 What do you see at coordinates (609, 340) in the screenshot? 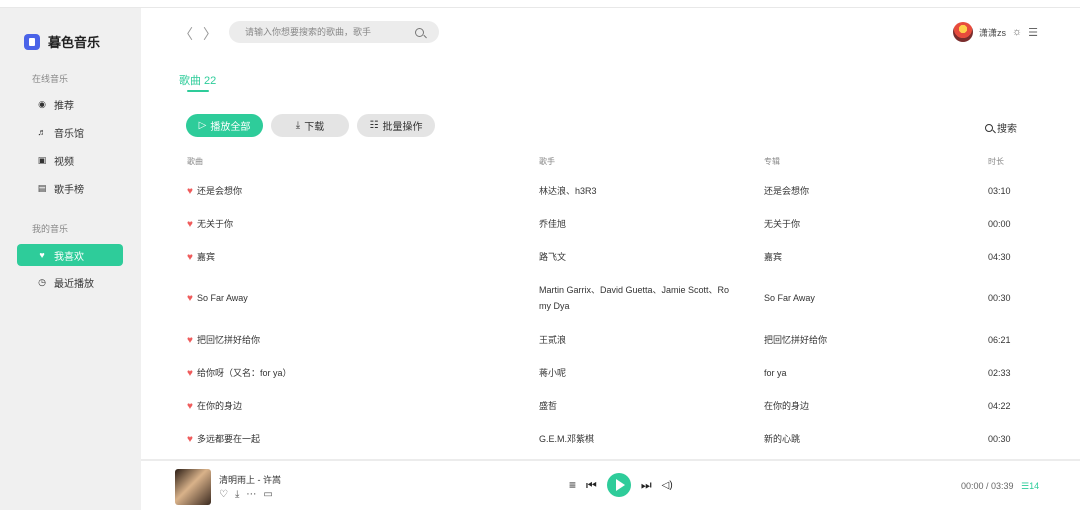
I see `table-row: ♥ 把回忆拼好给你 王贰浪 把回忆拼好给你 06:21` at bounding box center [609, 340].